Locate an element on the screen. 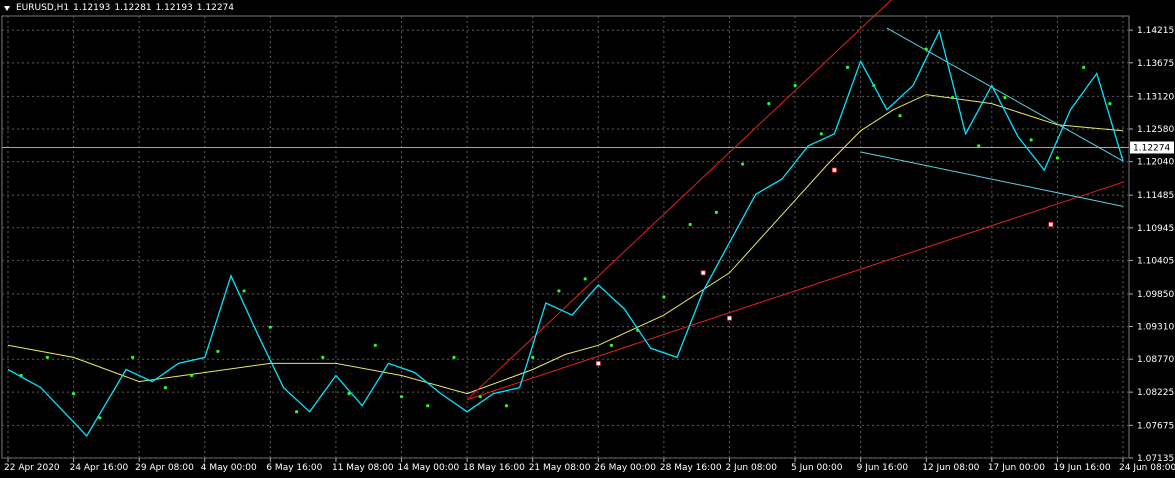 The width and height of the screenshot is (1175, 478). x-tick-label: 14 May 00:00 is located at coordinates (429, 468).